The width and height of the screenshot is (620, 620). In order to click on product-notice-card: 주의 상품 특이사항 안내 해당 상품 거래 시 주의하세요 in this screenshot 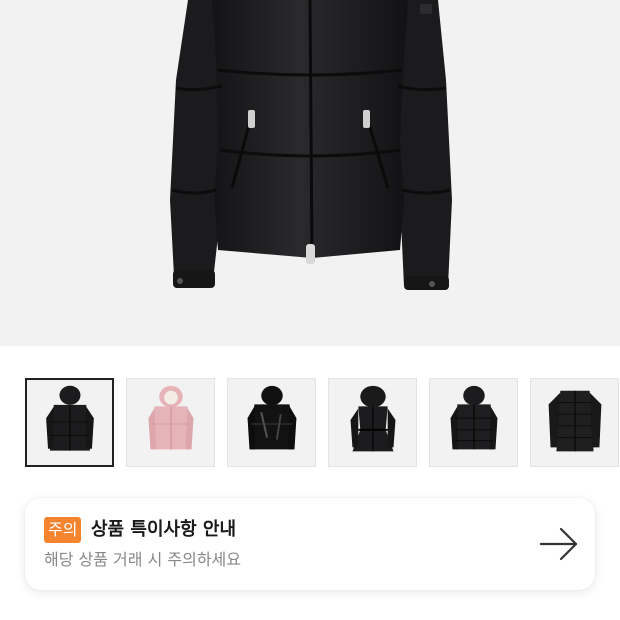, I will do `click(310, 544)`.